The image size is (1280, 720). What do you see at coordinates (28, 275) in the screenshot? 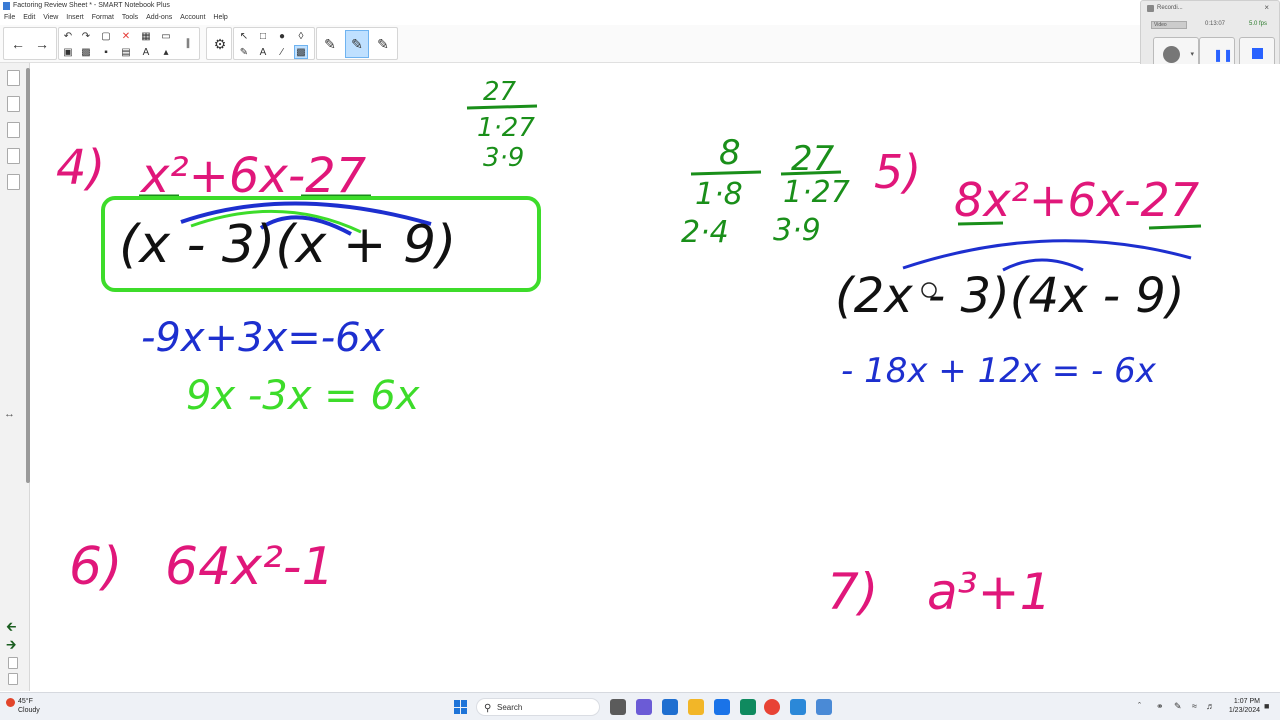
I see `canvas-scrollbar` at bounding box center [28, 275].